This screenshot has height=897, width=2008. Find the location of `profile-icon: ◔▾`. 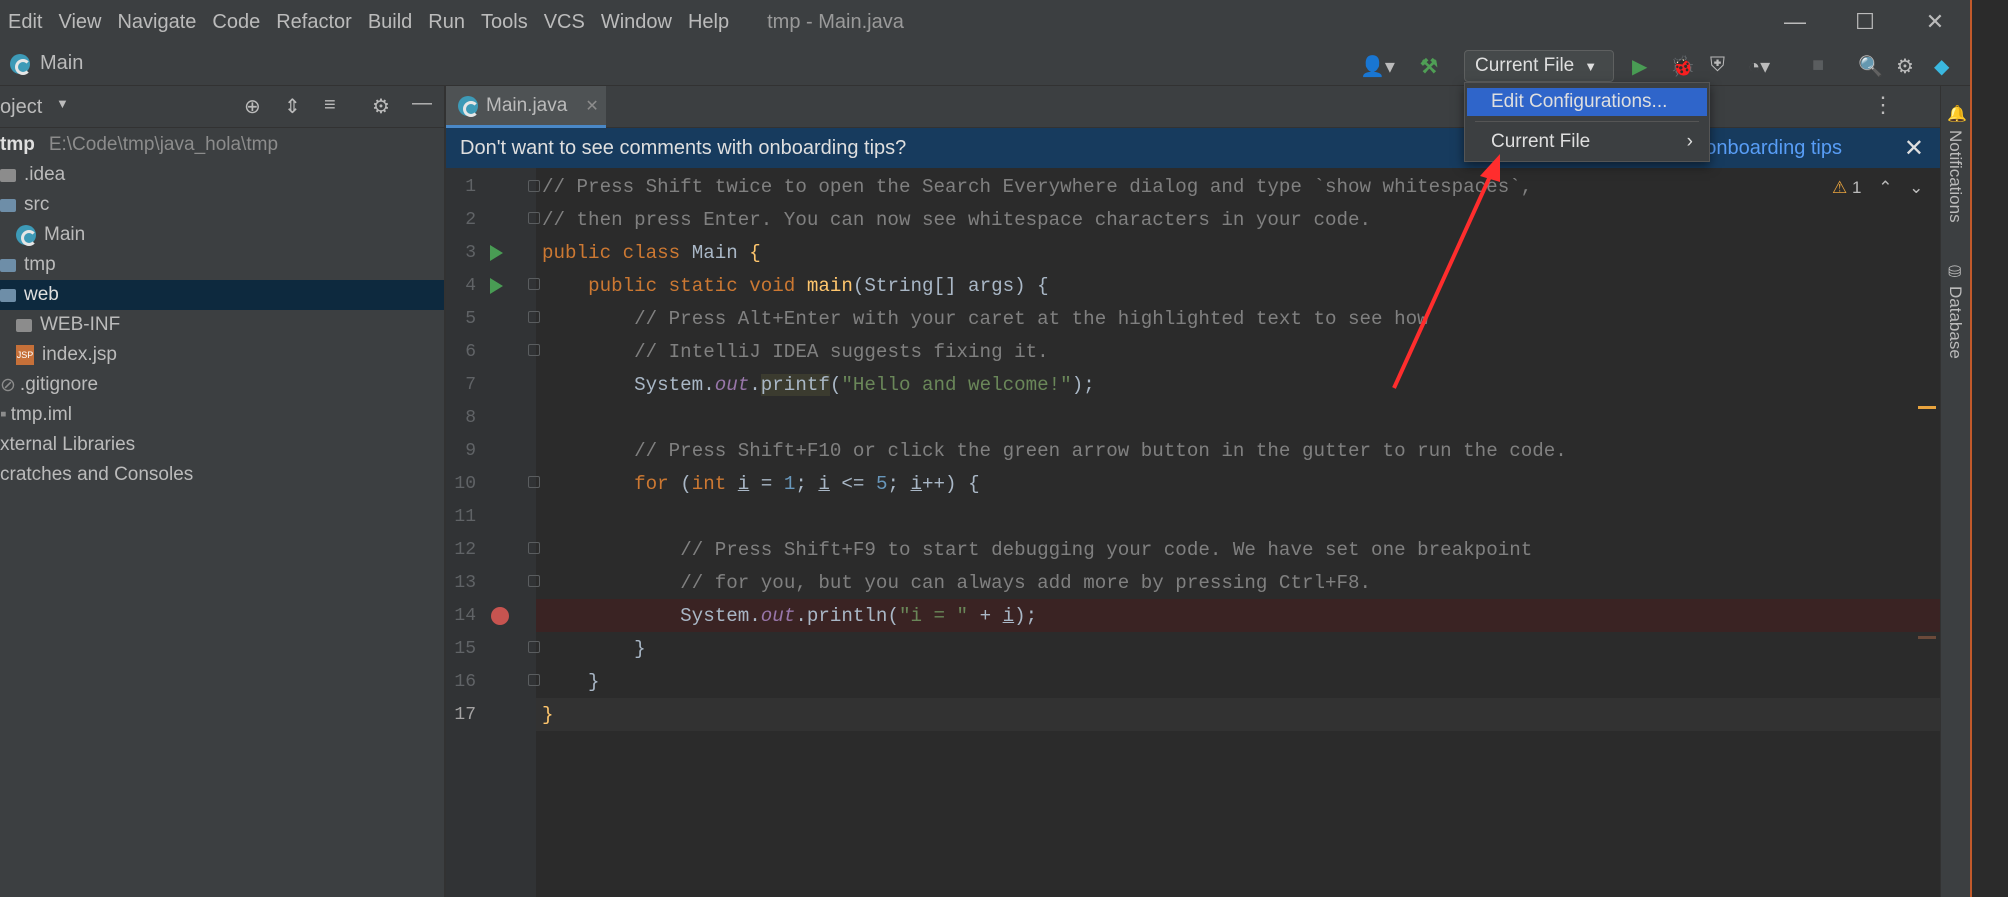

profile-icon: ◔▾ is located at coordinates (1759, 66).